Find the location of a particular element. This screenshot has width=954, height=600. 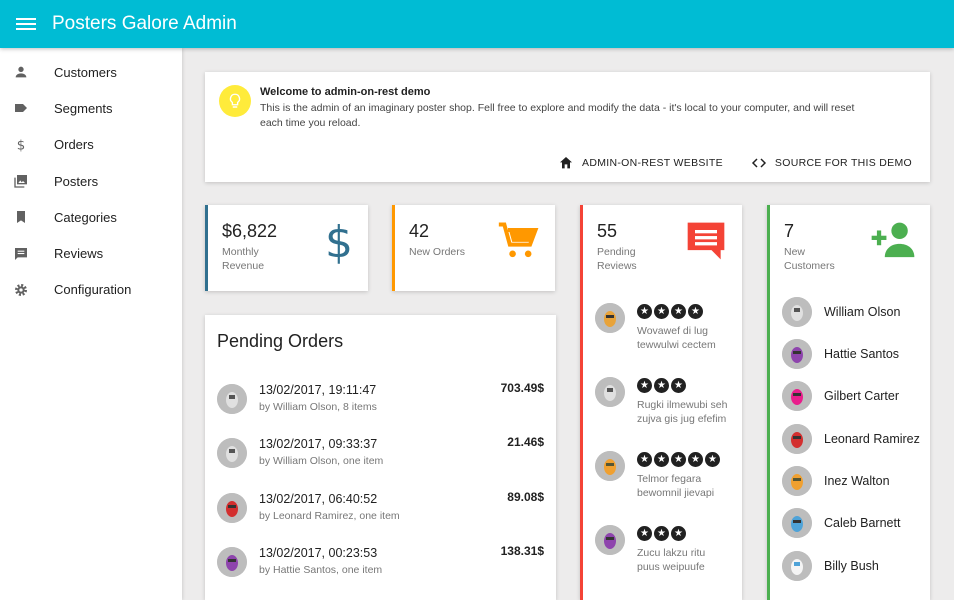

order-amount: 138.31$ is located at coordinates (522, 551).